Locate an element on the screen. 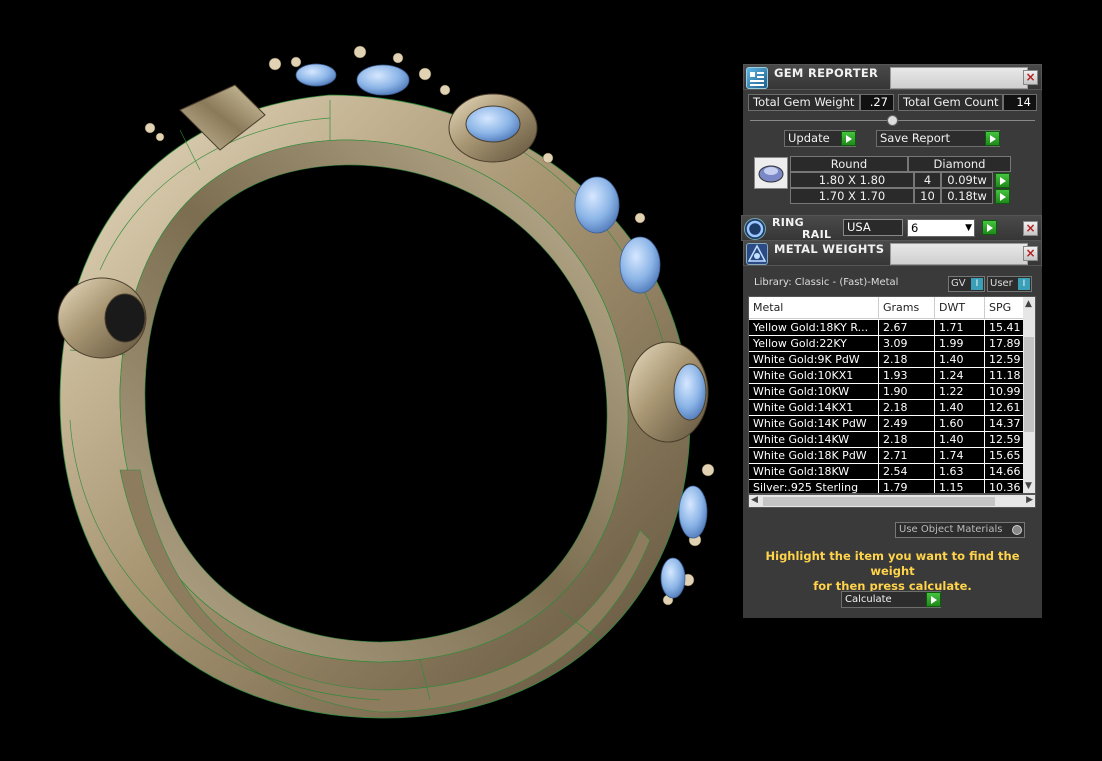 The height and width of the screenshot is (761, 1102). table-cell-spg: 12.59 is located at coordinates (1005, 360).